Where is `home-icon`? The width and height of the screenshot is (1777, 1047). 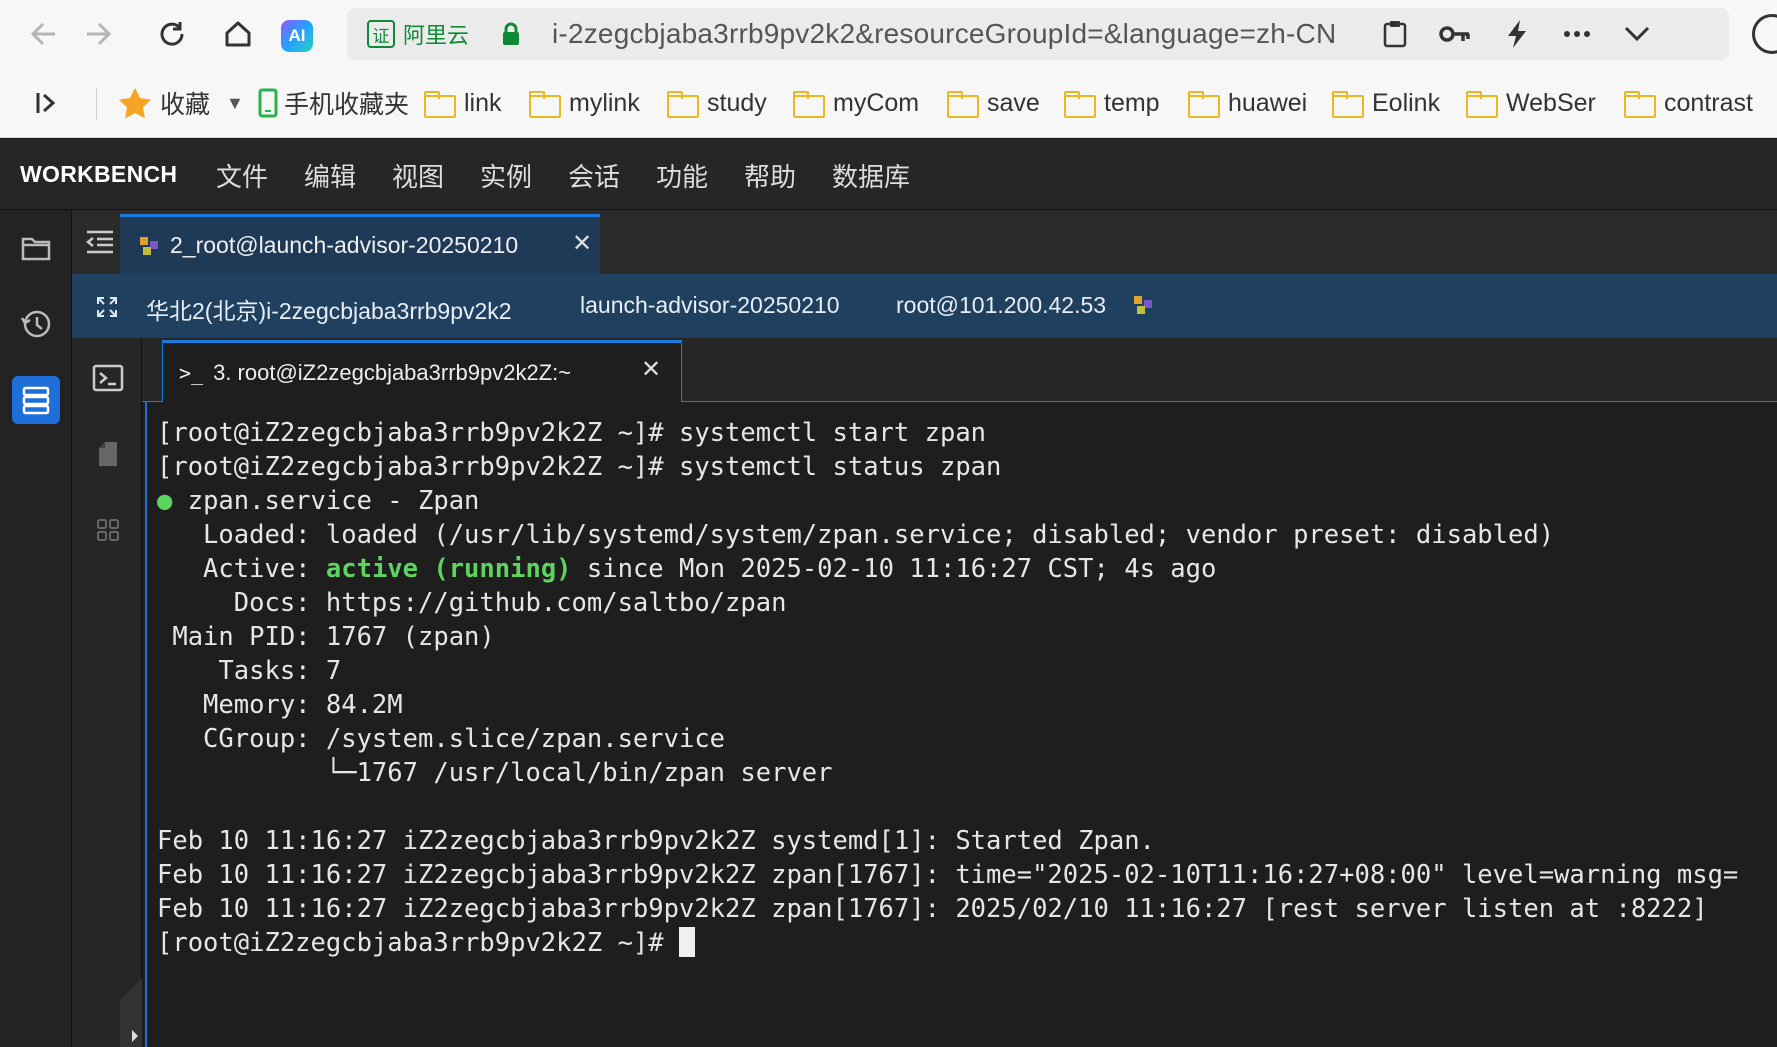
home-icon is located at coordinates (238, 34).